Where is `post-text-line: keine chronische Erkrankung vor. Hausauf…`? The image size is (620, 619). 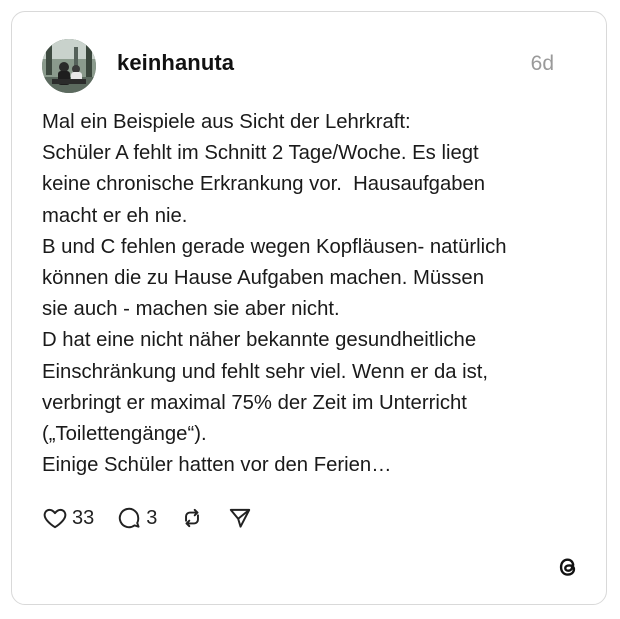 post-text-line: keine chronische Erkrankung vor. Hausauf… is located at coordinates (264, 184).